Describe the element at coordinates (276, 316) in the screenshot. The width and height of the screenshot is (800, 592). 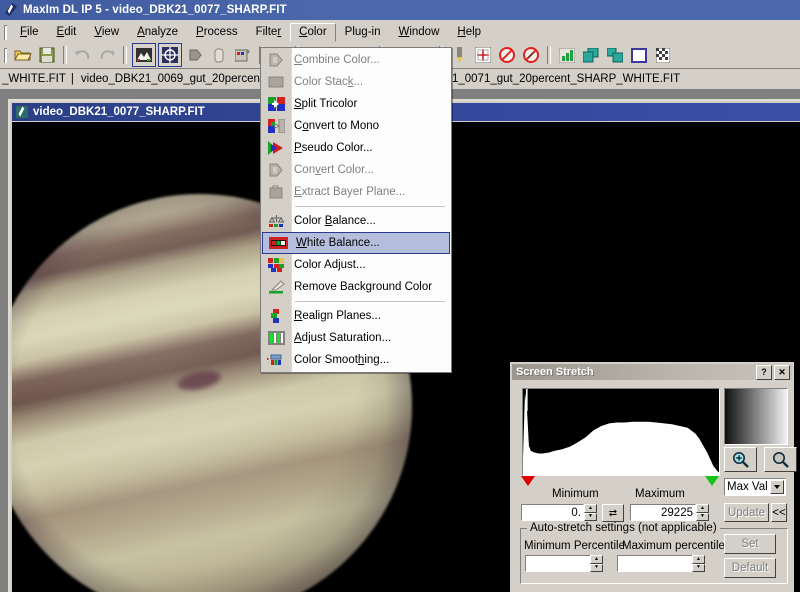
I see `realign-planes-icon` at that location.